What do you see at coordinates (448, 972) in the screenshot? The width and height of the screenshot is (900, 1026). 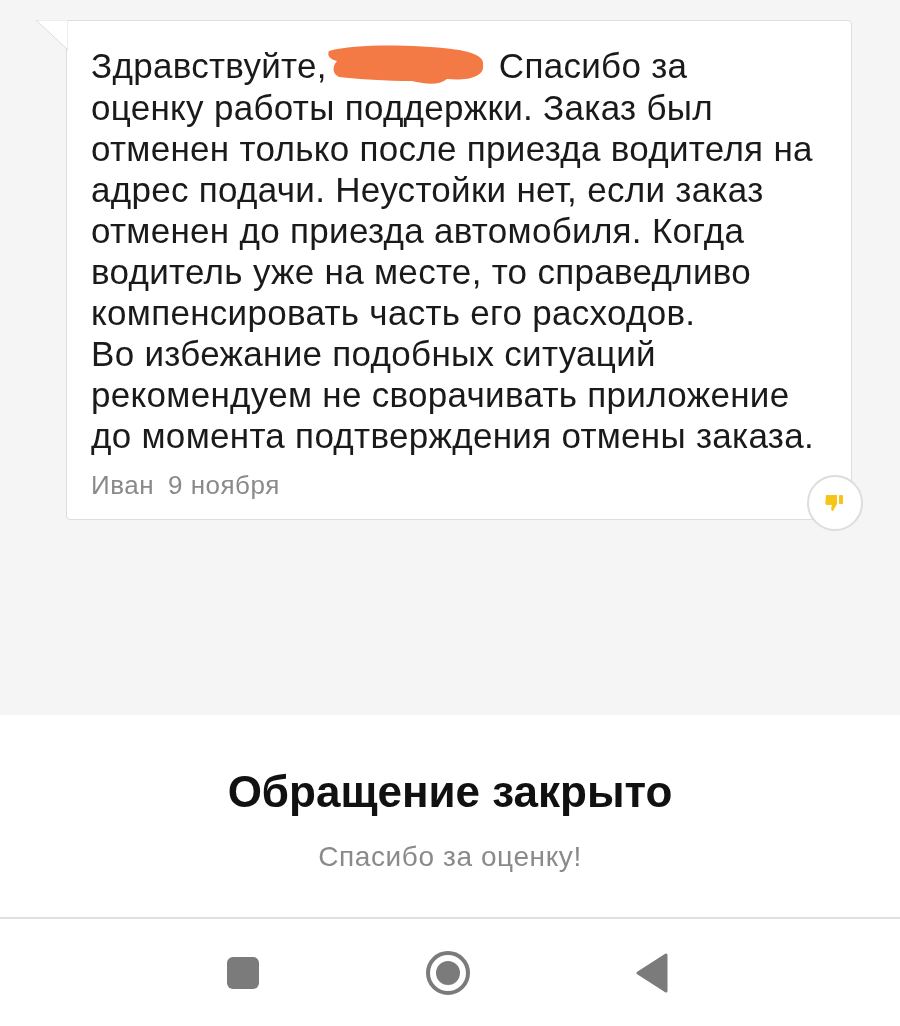 I see `home-icon` at bounding box center [448, 972].